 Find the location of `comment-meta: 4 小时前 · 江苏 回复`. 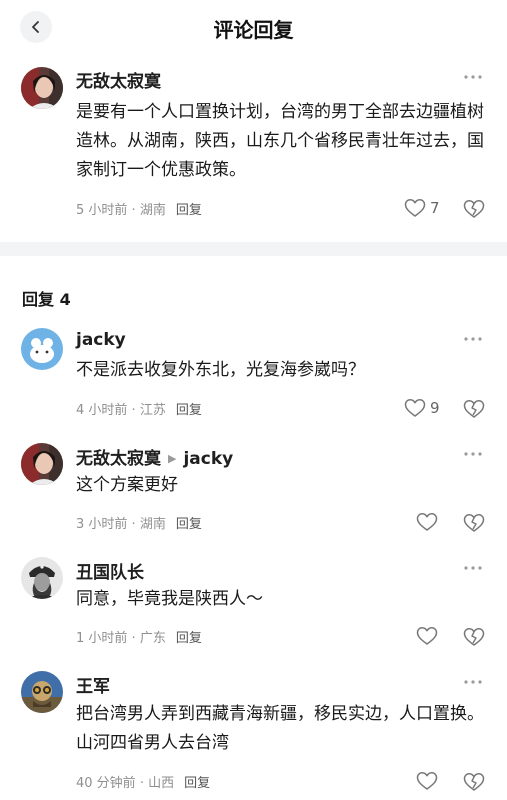

comment-meta: 4 小时前 · 江苏 回复 is located at coordinates (139, 410).